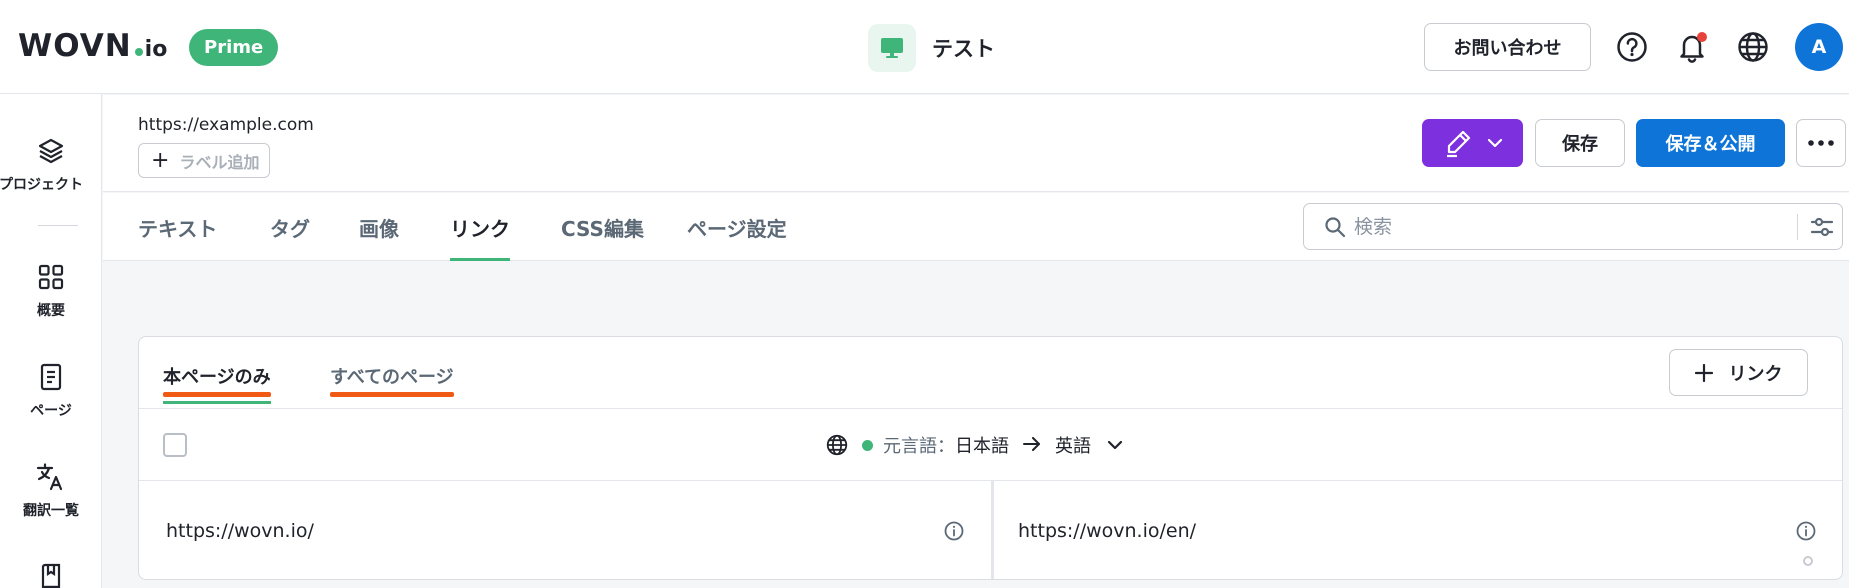  Describe the element at coordinates (138, 52) in the screenshot. I see `logo-dot` at that location.